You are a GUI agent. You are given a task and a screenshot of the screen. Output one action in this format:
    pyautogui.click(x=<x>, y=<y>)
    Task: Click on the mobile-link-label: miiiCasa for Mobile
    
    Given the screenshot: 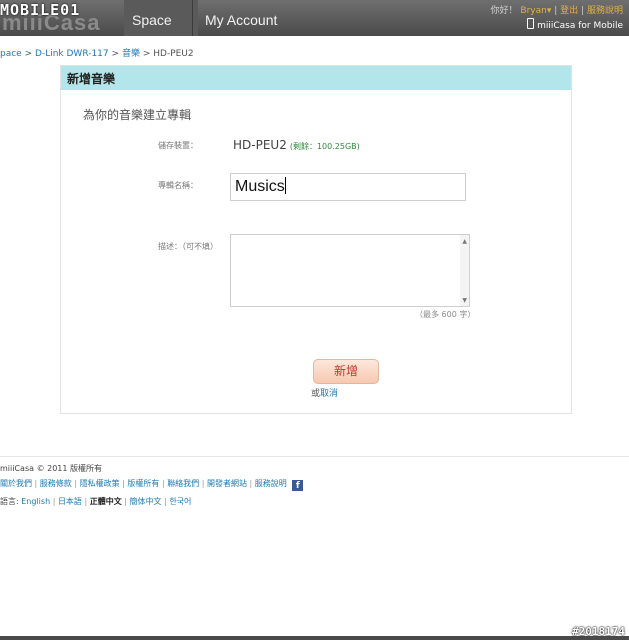 What is the action you would take?
    pyautogui.click(x=580, y=26)
    